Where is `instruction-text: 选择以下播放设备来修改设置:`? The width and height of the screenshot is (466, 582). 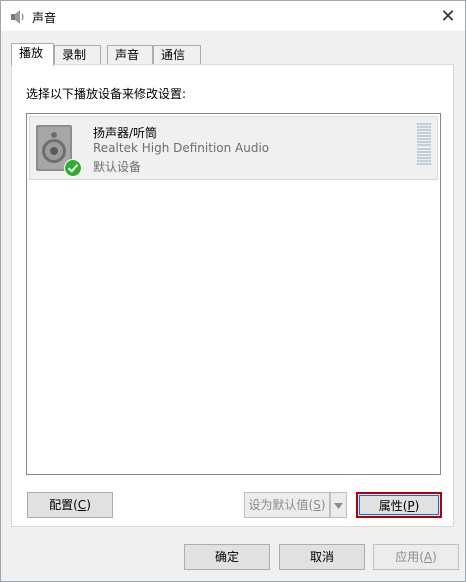 instruction-text: 选择以下播放设备来修改设置: is located at coordinates (106, 94).